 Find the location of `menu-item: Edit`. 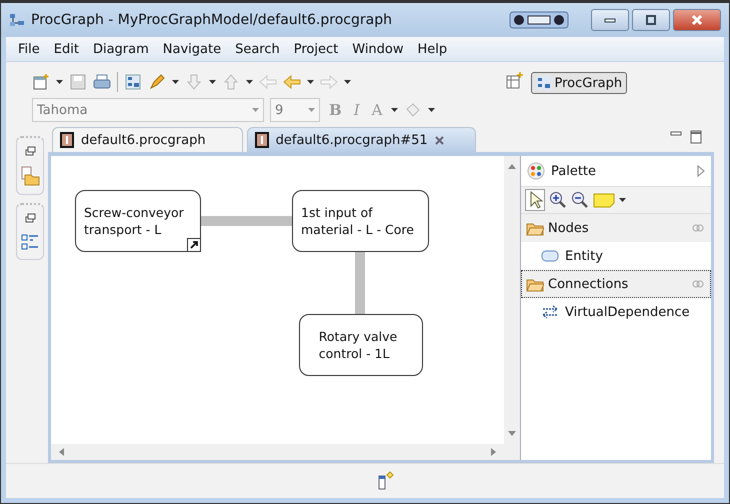

menu-item: Edit is located at coordinates (66, 49).